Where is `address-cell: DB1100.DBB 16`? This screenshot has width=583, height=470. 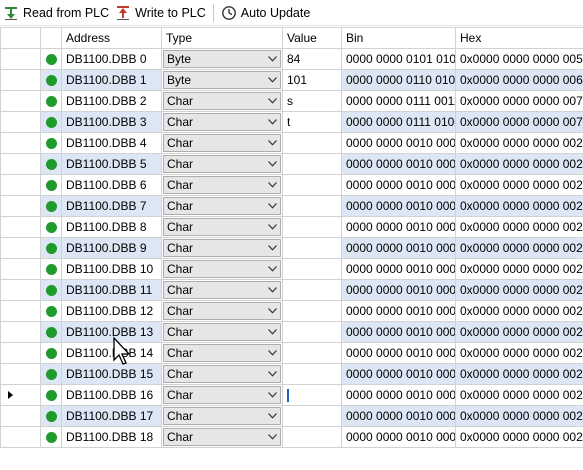
address-cell: DB1100.DBB 16 is located at coordinates (111, 395).